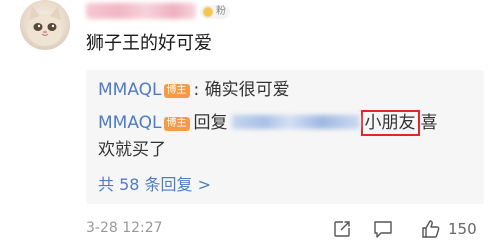  What do you see at coordinates (154, 185) in the screenshot?
I see `more-replies-link: 共 58 条回复 >` at bounding box center [154, 185].